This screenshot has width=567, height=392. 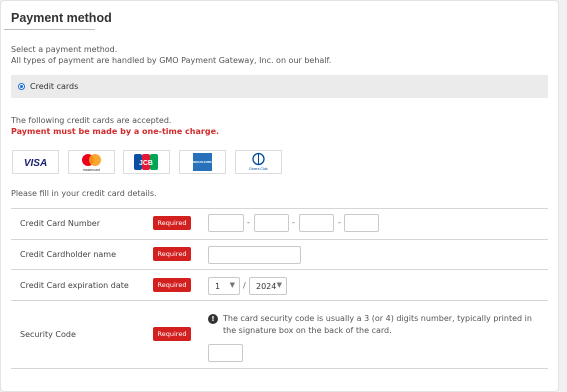 What do you see at coordinates (60, 223) in the screenshot?
I see `card-number-label: Credit Card Number` at bounding box center [60, 223].